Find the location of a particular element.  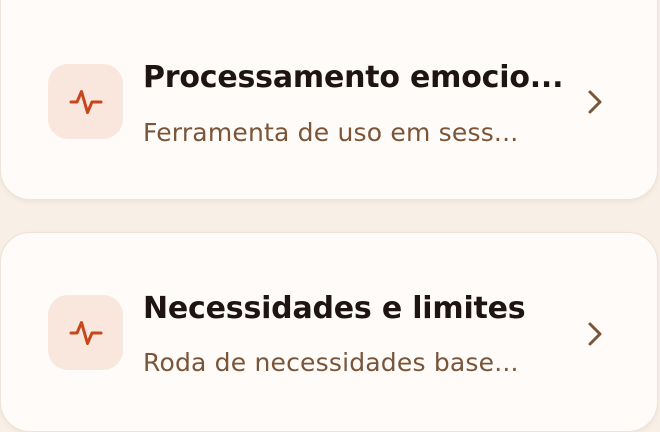

card-title: Necessidades e limites is located at coordinates (334, 308).